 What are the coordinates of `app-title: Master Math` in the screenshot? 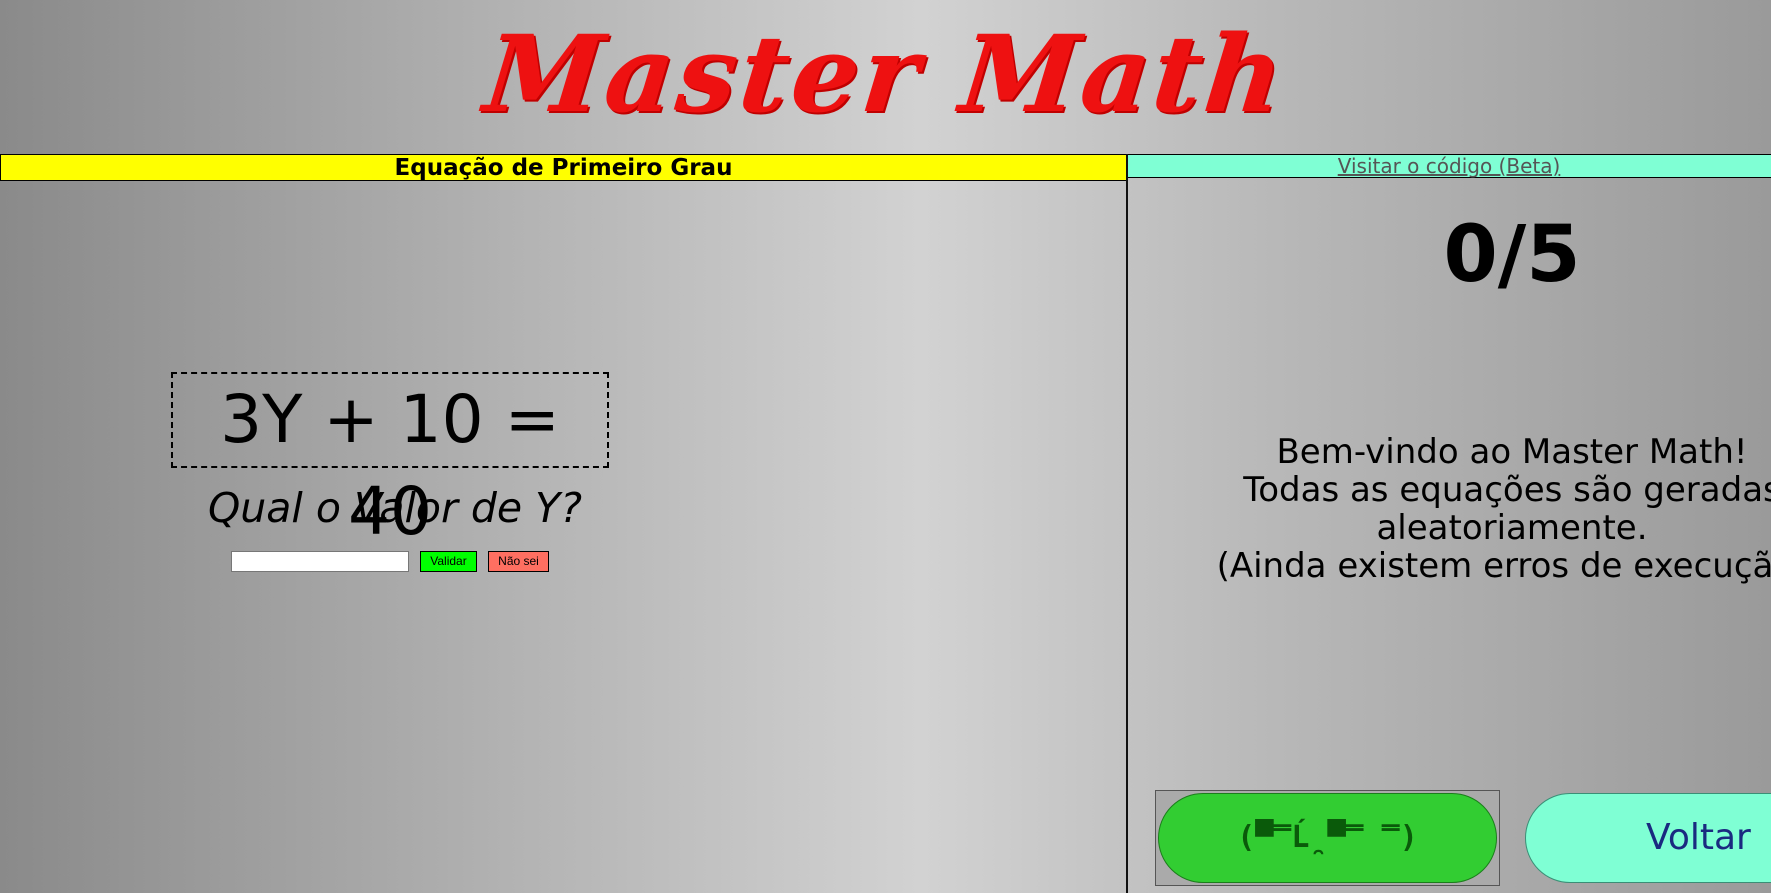 It's located at (886, 73).